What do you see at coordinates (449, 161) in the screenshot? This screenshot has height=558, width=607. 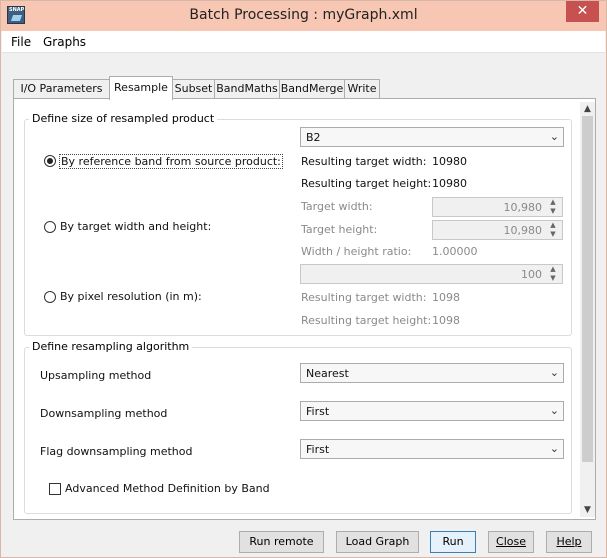 I see `ref-width-value: 10980` at bounding box center [449, 161].